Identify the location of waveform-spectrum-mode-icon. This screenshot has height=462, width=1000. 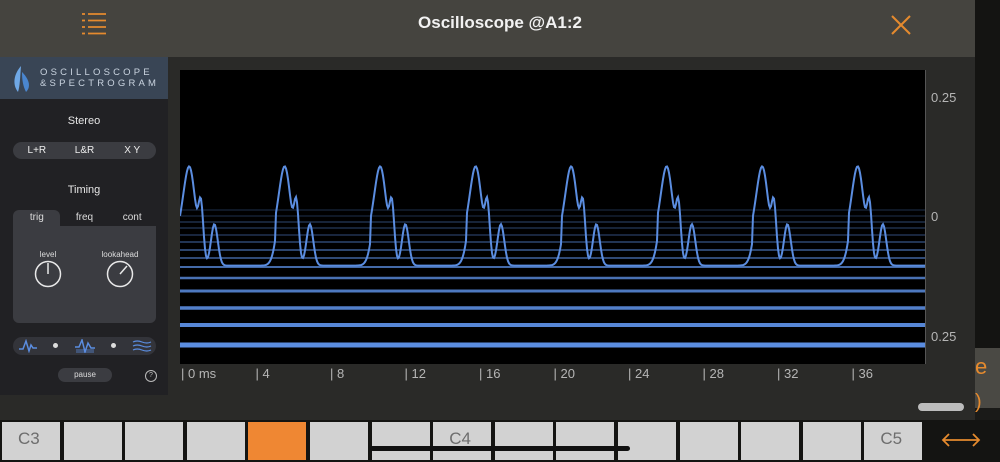
(85, 346).